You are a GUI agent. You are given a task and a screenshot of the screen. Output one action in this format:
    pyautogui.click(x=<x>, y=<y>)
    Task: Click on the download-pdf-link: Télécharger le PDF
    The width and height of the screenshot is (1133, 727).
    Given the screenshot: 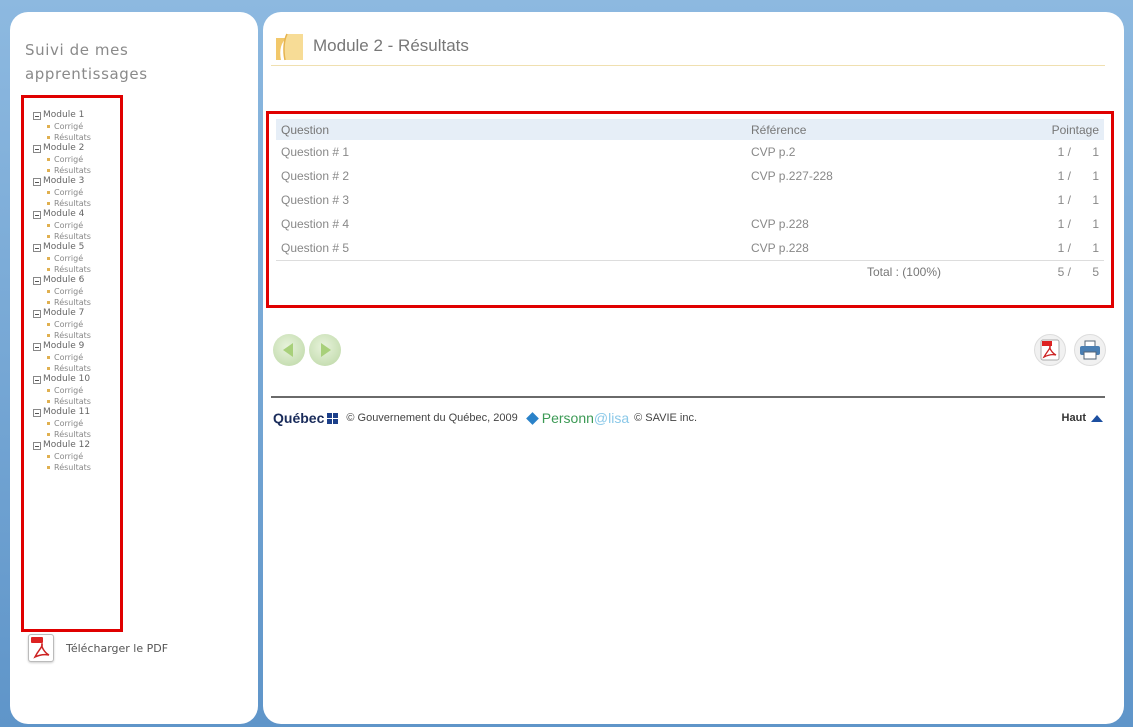 What is the action you would take?
    pyautogui.click(x=98, y=648)
    